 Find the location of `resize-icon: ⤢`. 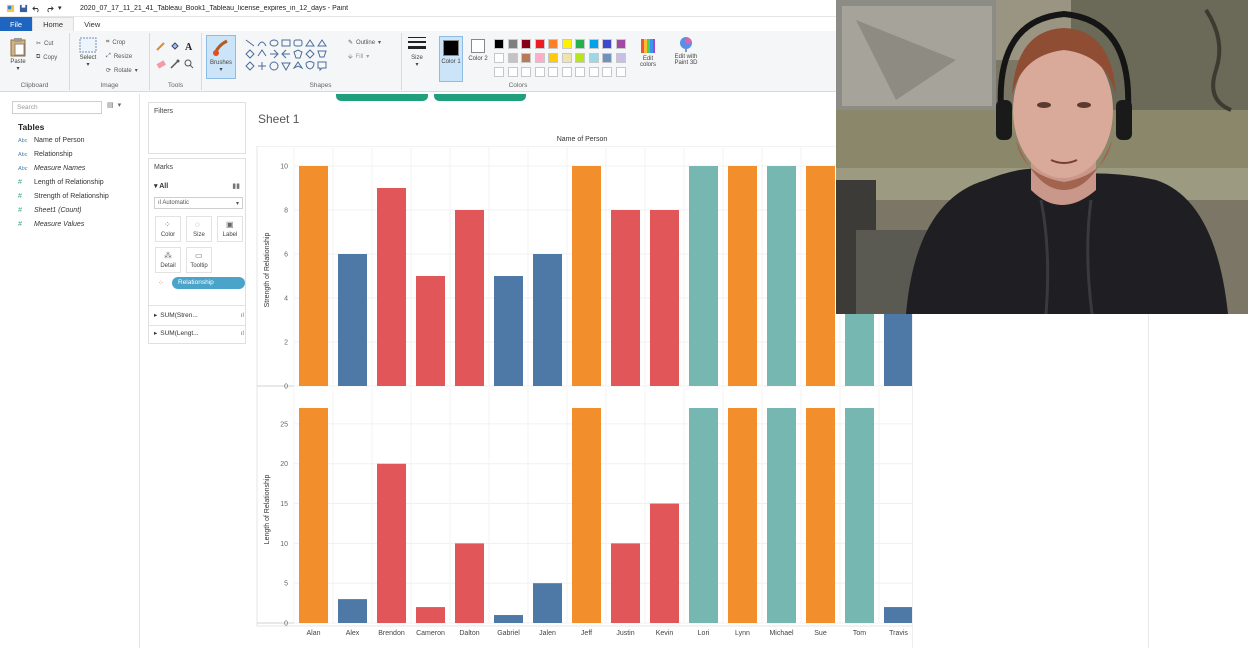

resize-icon: ⤢ is located at coordinates (108, 56).